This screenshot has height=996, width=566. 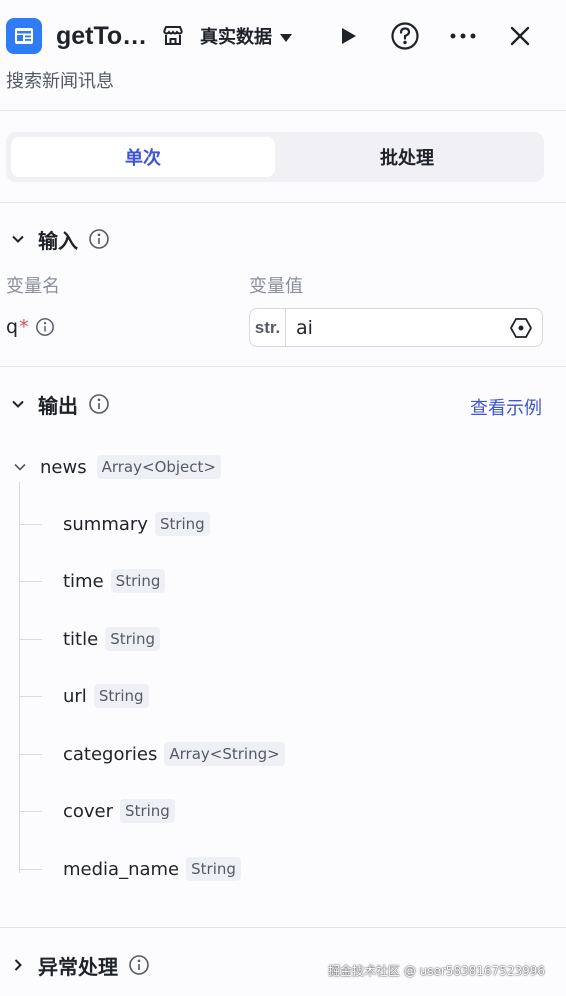 I want to click on watermark: 掘金技术社区 @ user5838167523996, so click(x=437, y=971).